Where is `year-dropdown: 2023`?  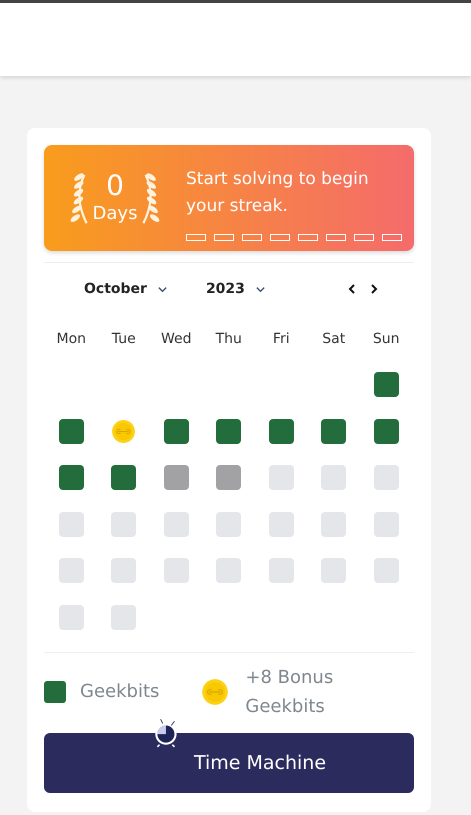 year-dropdown: 2023 is located at coordinates (236, 289).